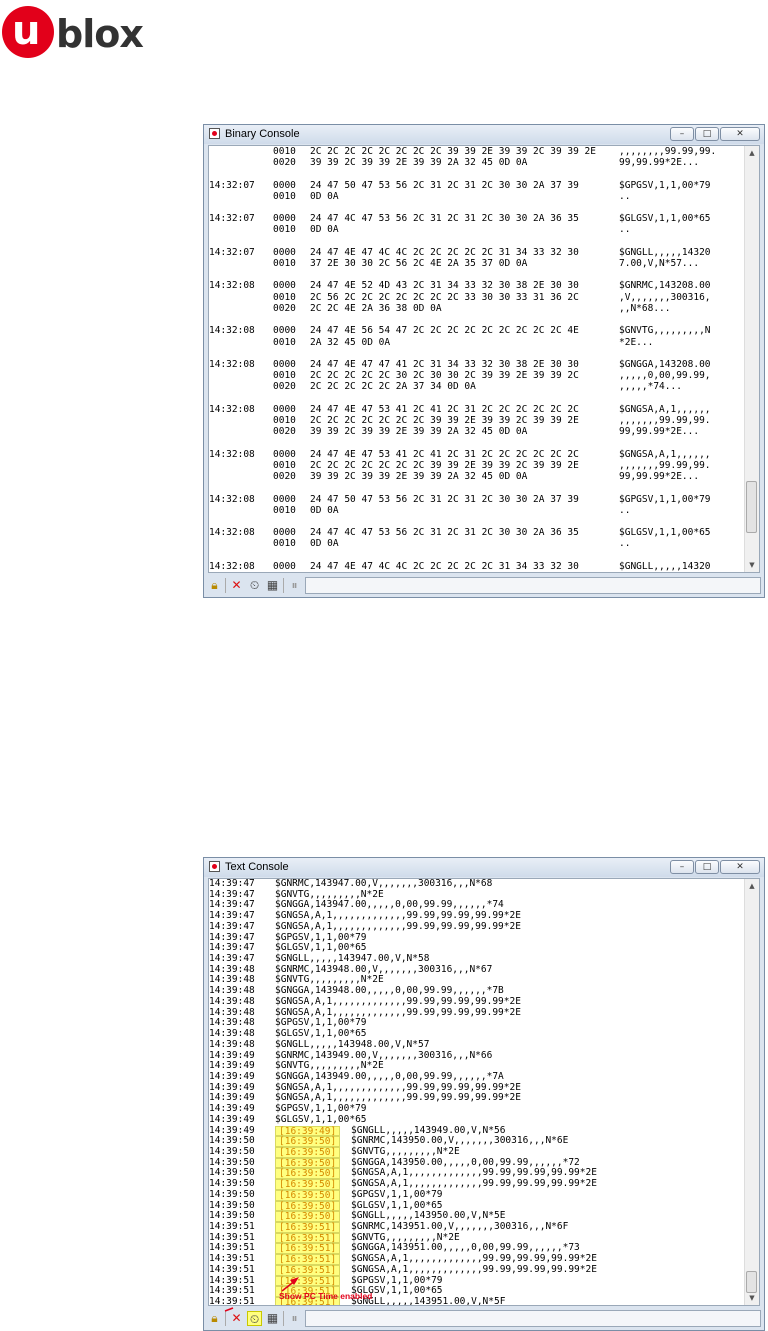 The width and height of the screenshot is (768, 1331). Describe the element at coordinates (326, 1296) in the screenshot. I see `show-pc-time-annotation: Show PC Time enabled` at that location.